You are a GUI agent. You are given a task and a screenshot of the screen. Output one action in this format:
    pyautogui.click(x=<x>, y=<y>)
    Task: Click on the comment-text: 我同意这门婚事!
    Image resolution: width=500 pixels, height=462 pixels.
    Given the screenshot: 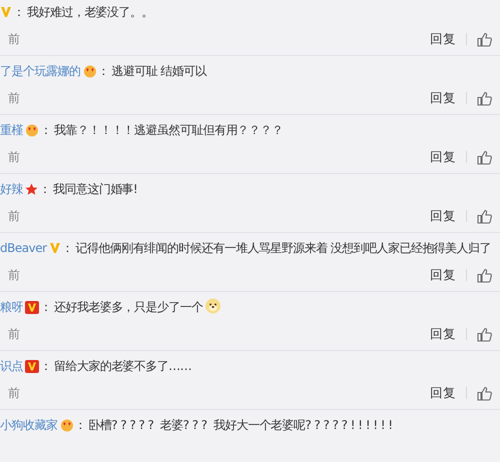 What is the action you would take?
    pyautogui.click(x=95, y=189)
    